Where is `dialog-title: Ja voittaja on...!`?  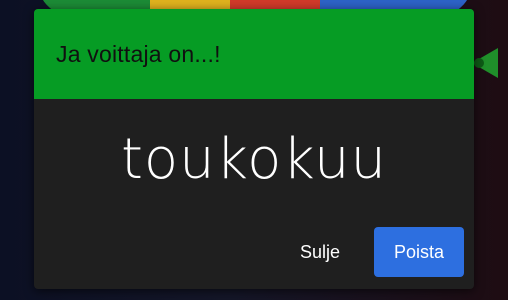 dialog-title: Ja voittaja on...! is located at coordinates (138, 53).